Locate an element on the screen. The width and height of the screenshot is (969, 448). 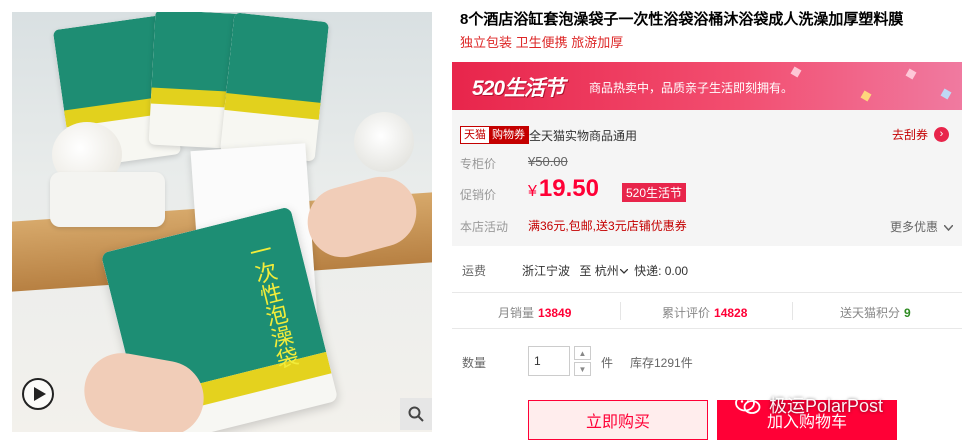
shipping-origin: 浙江宁波 is located at coordinates (546, 271).